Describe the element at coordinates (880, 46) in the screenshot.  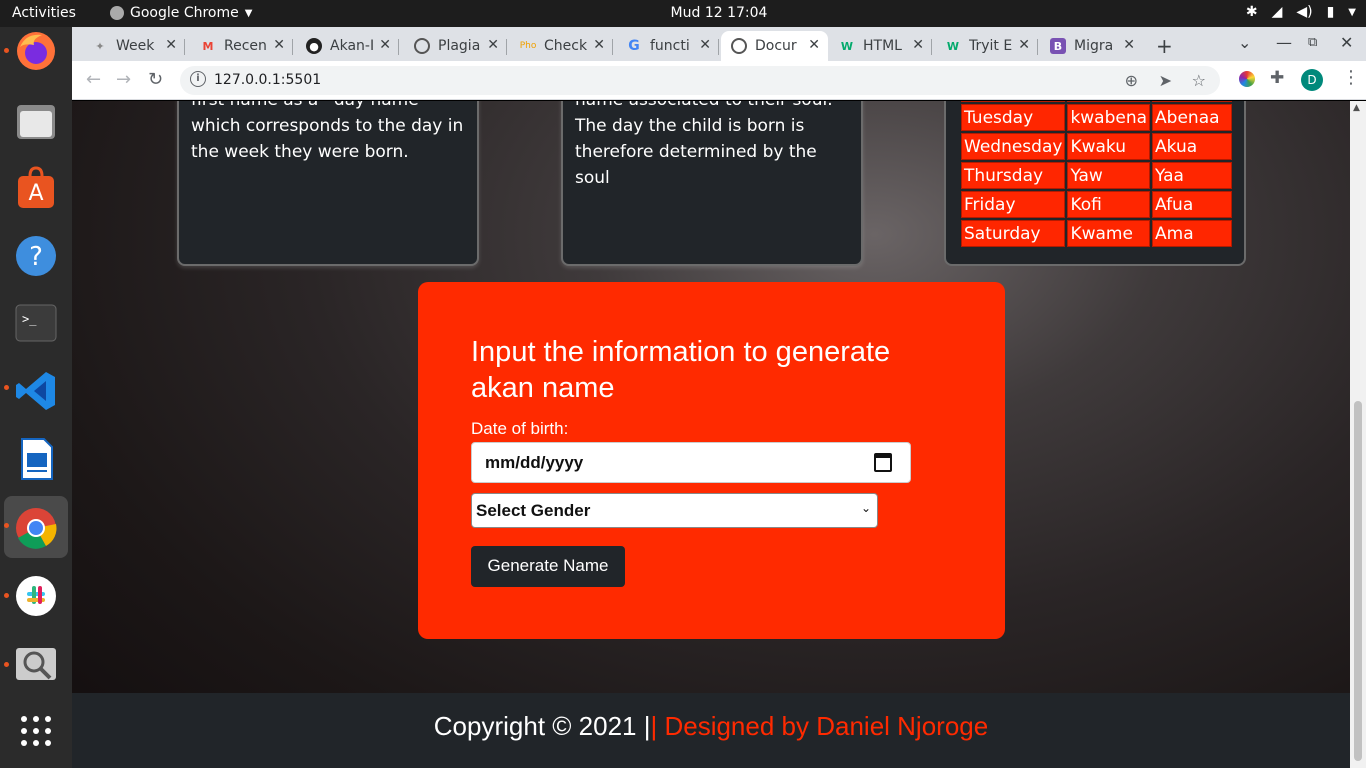
I see `tab-html: W HTML ✕` at that location.